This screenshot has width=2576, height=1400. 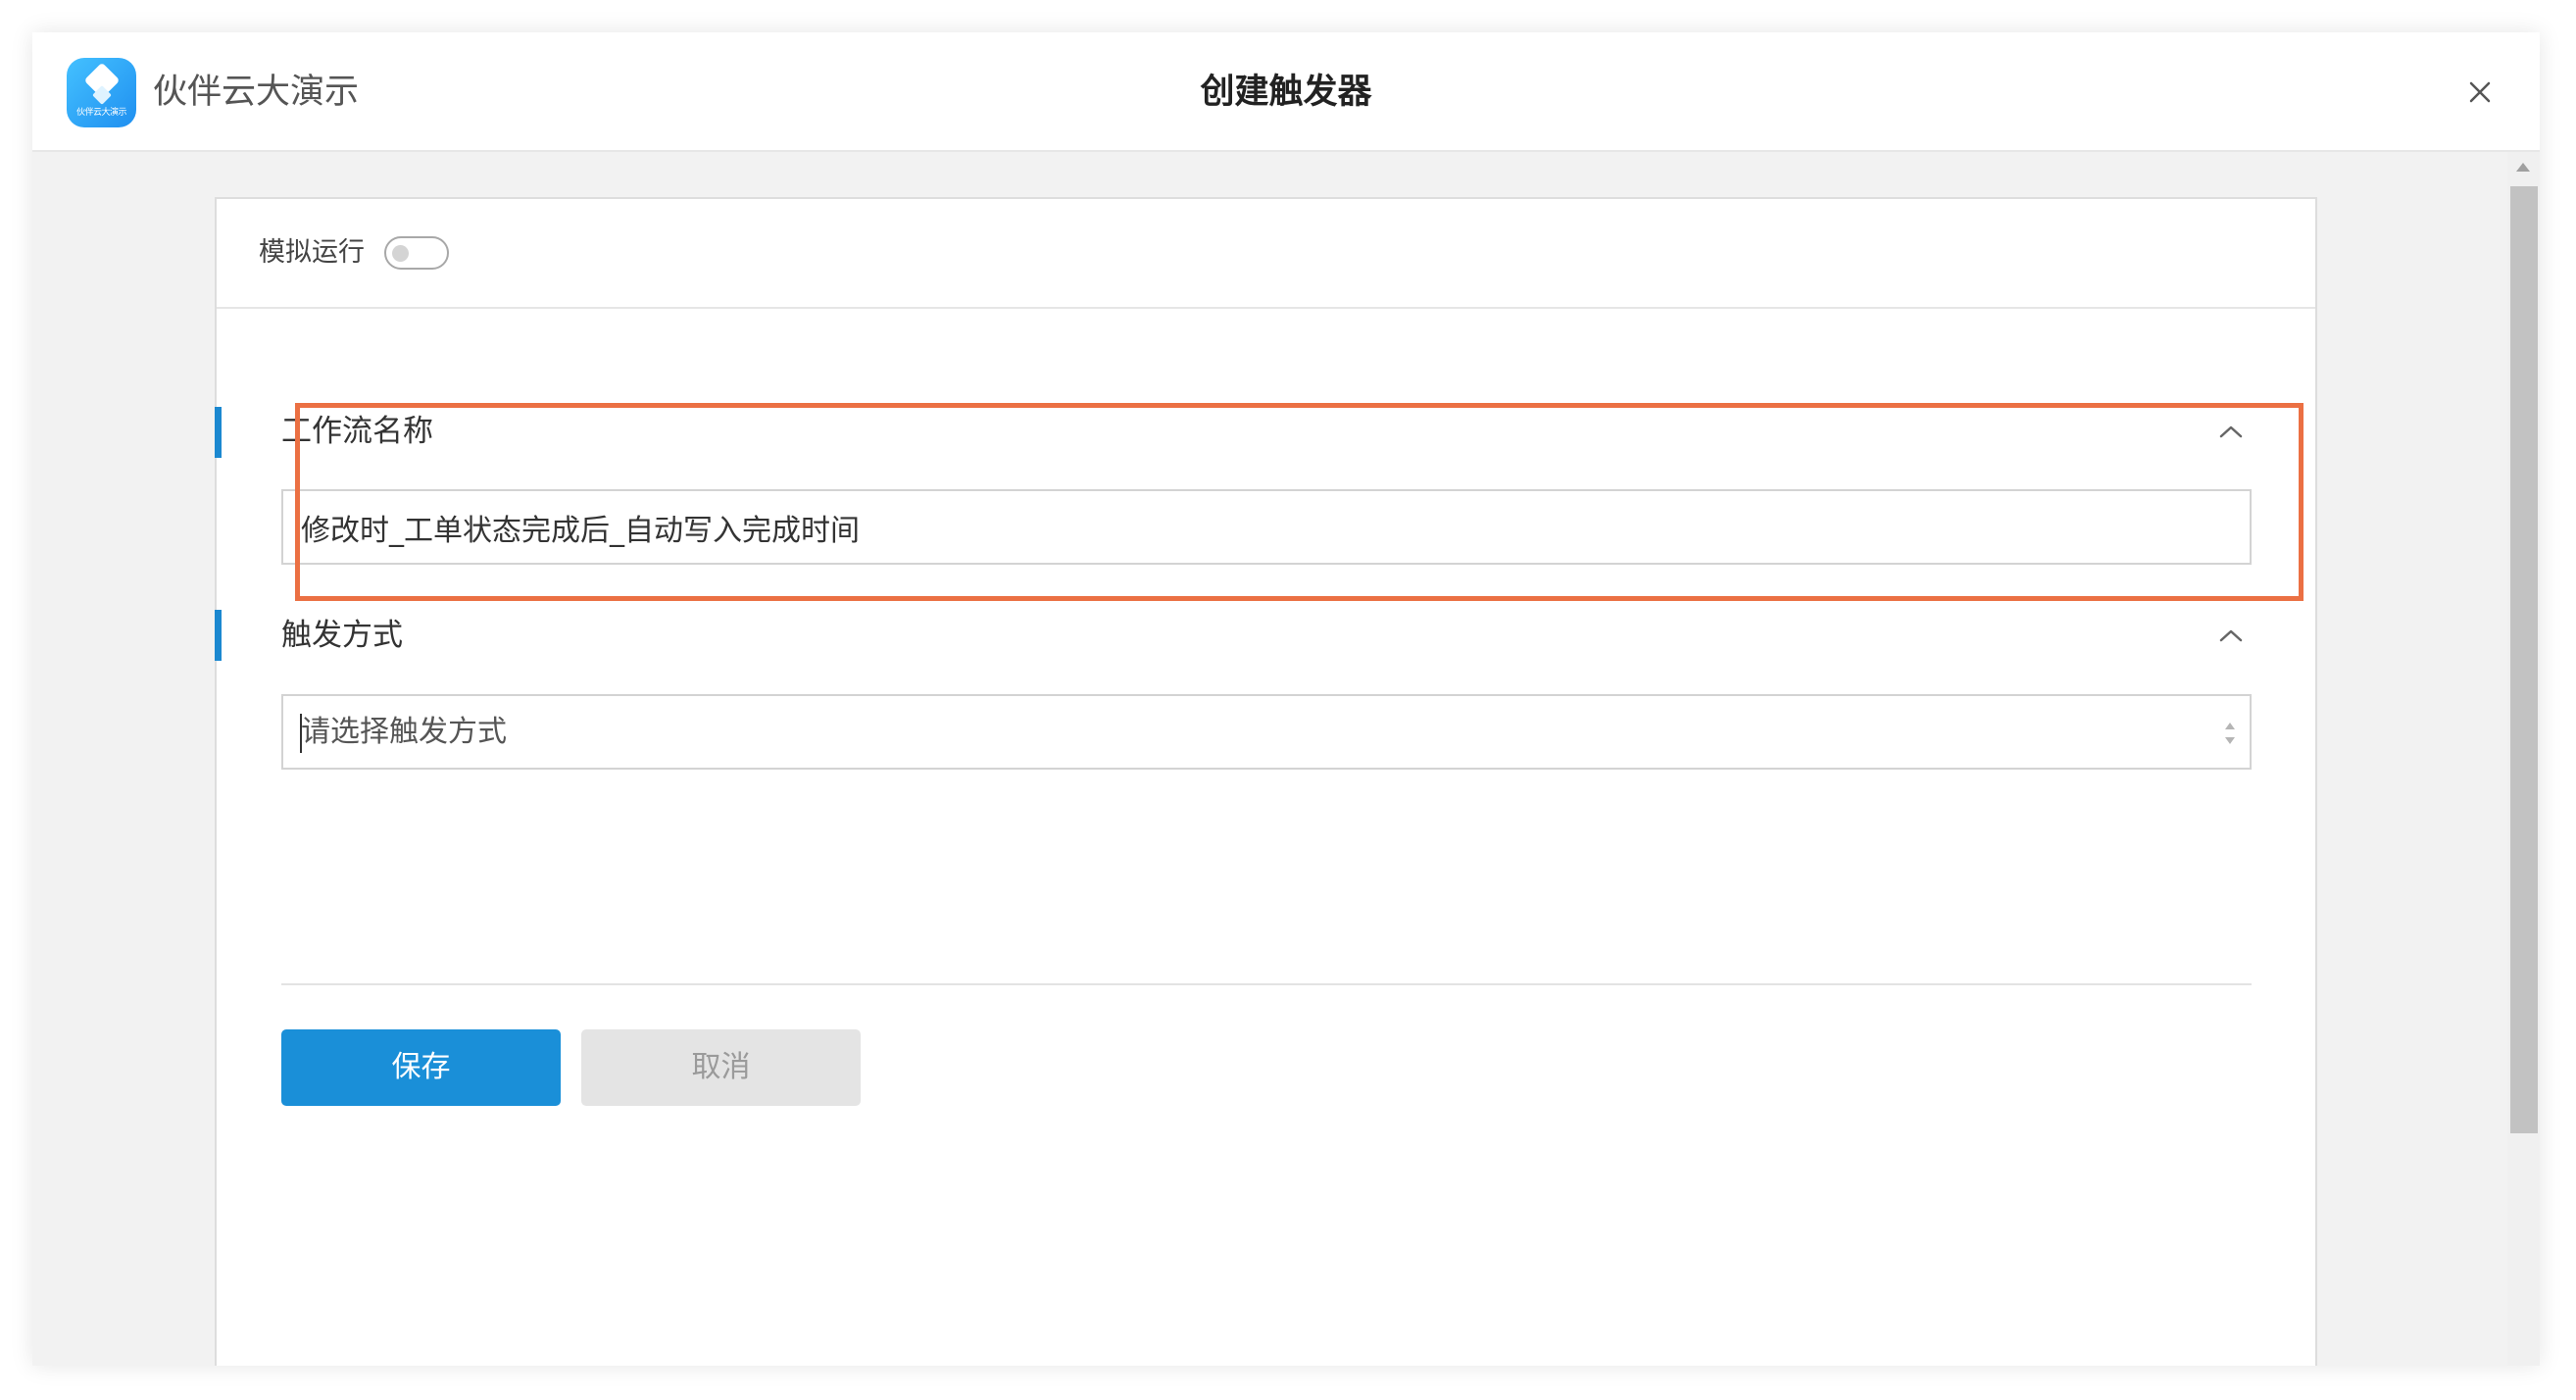 What do you see at coordinates (1266, 984) in the screenshot?
I see `form-divider` at bounding box center [1266, 984].